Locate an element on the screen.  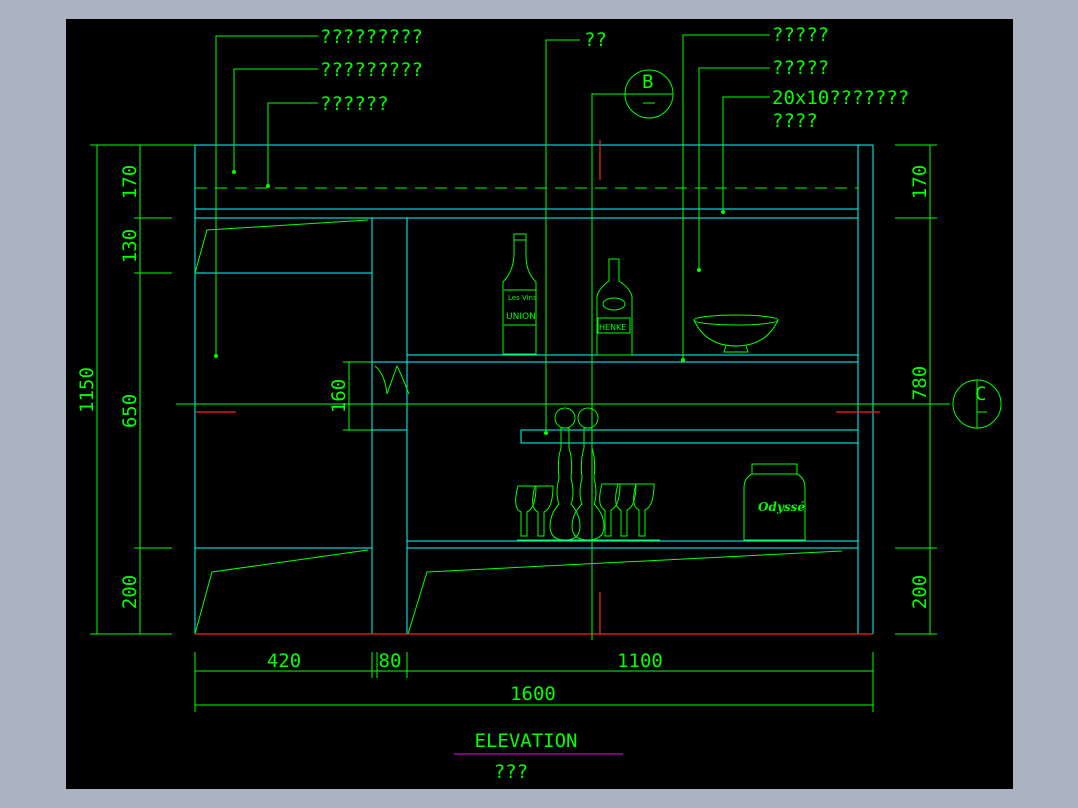
decanters is located at coordinates (577, 474).